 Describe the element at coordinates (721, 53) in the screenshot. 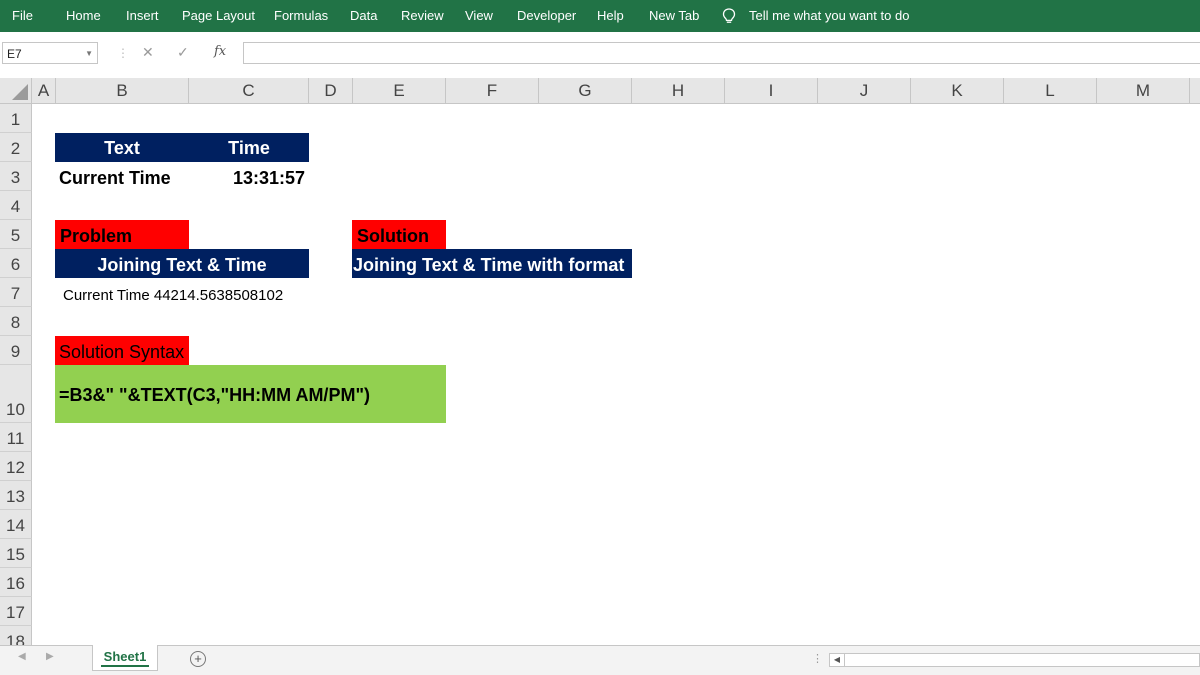

I see `formula-input` at that location.